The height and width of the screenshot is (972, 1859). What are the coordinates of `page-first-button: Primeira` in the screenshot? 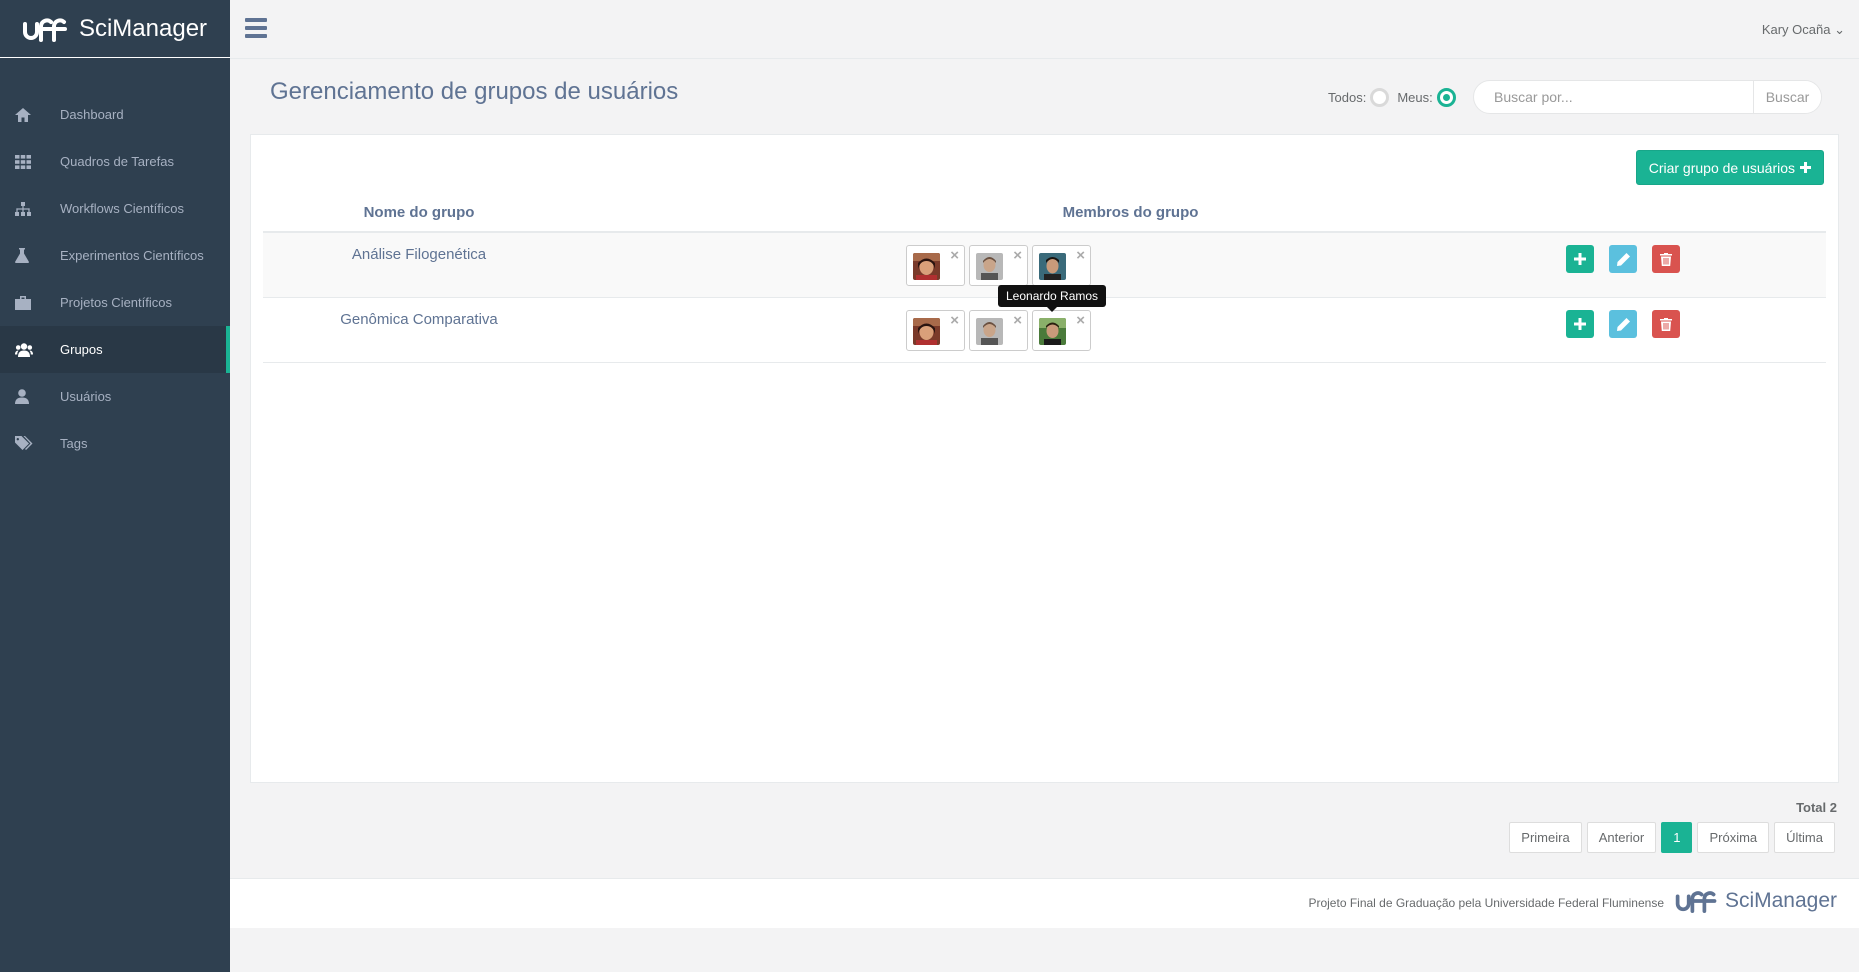 It's located at (1545, 837).